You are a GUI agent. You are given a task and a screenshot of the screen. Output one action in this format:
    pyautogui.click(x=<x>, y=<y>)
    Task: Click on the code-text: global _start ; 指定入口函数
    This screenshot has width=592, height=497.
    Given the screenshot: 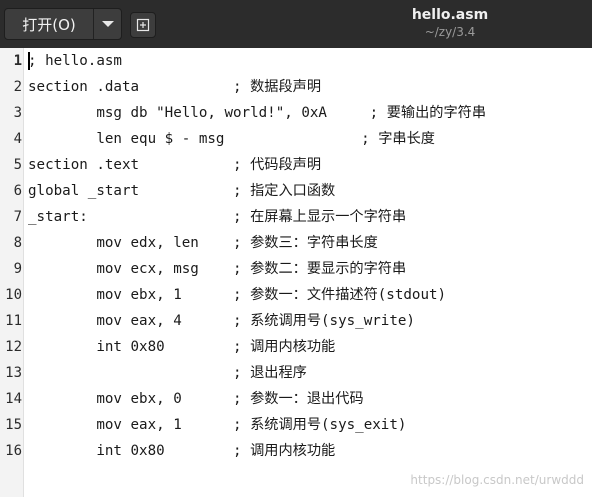 What is the action you would take?
    pyautogui.click(x=181, y=191)
    